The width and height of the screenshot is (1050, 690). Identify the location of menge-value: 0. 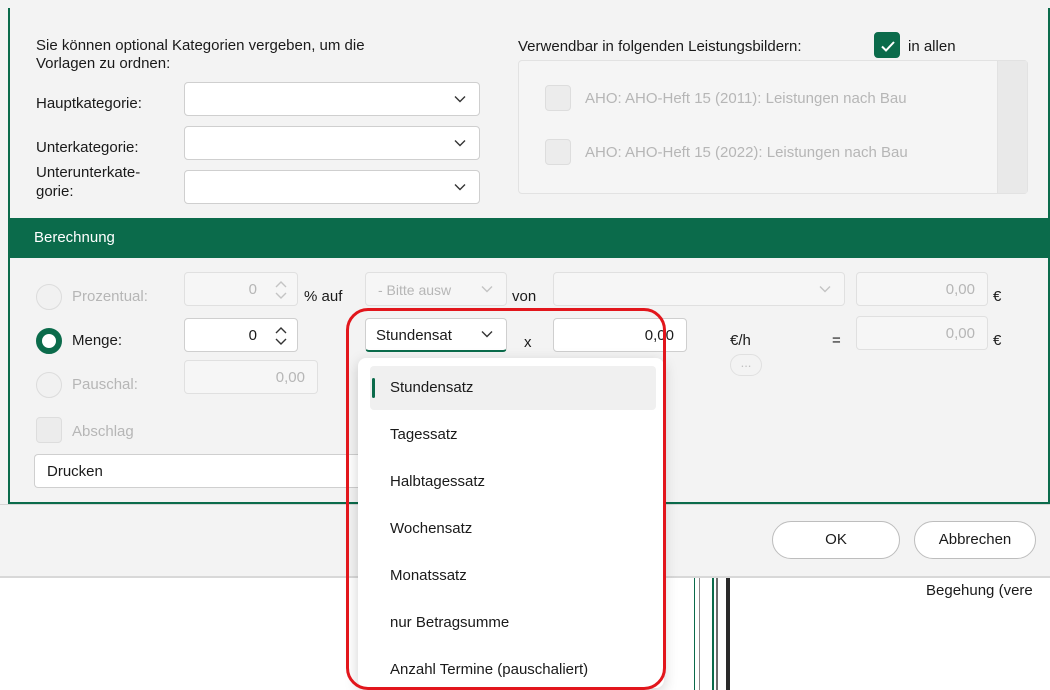
(252, 335).